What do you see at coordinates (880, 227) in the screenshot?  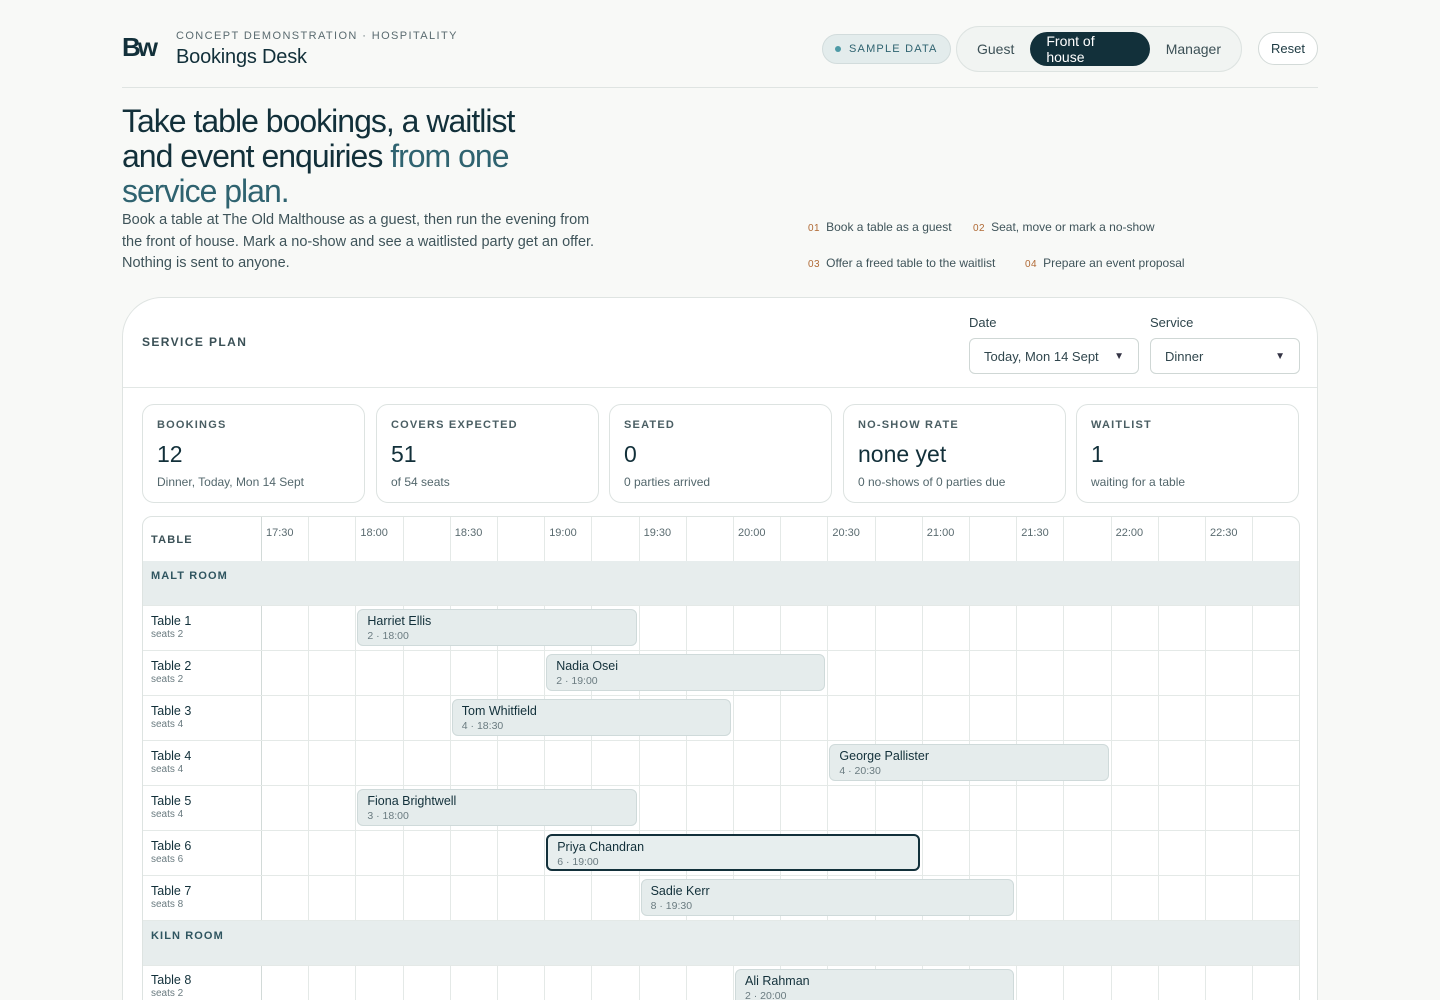 I see `step-item: 01 Book a table as a guest` at bounding box center [880, 227].